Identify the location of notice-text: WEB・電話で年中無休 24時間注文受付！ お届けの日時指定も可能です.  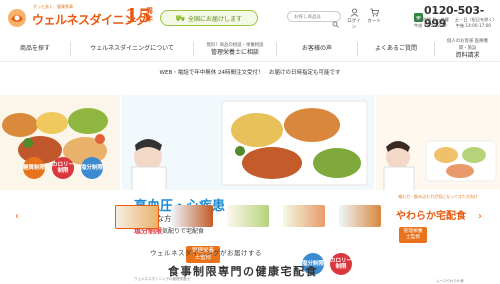
(250, 73).